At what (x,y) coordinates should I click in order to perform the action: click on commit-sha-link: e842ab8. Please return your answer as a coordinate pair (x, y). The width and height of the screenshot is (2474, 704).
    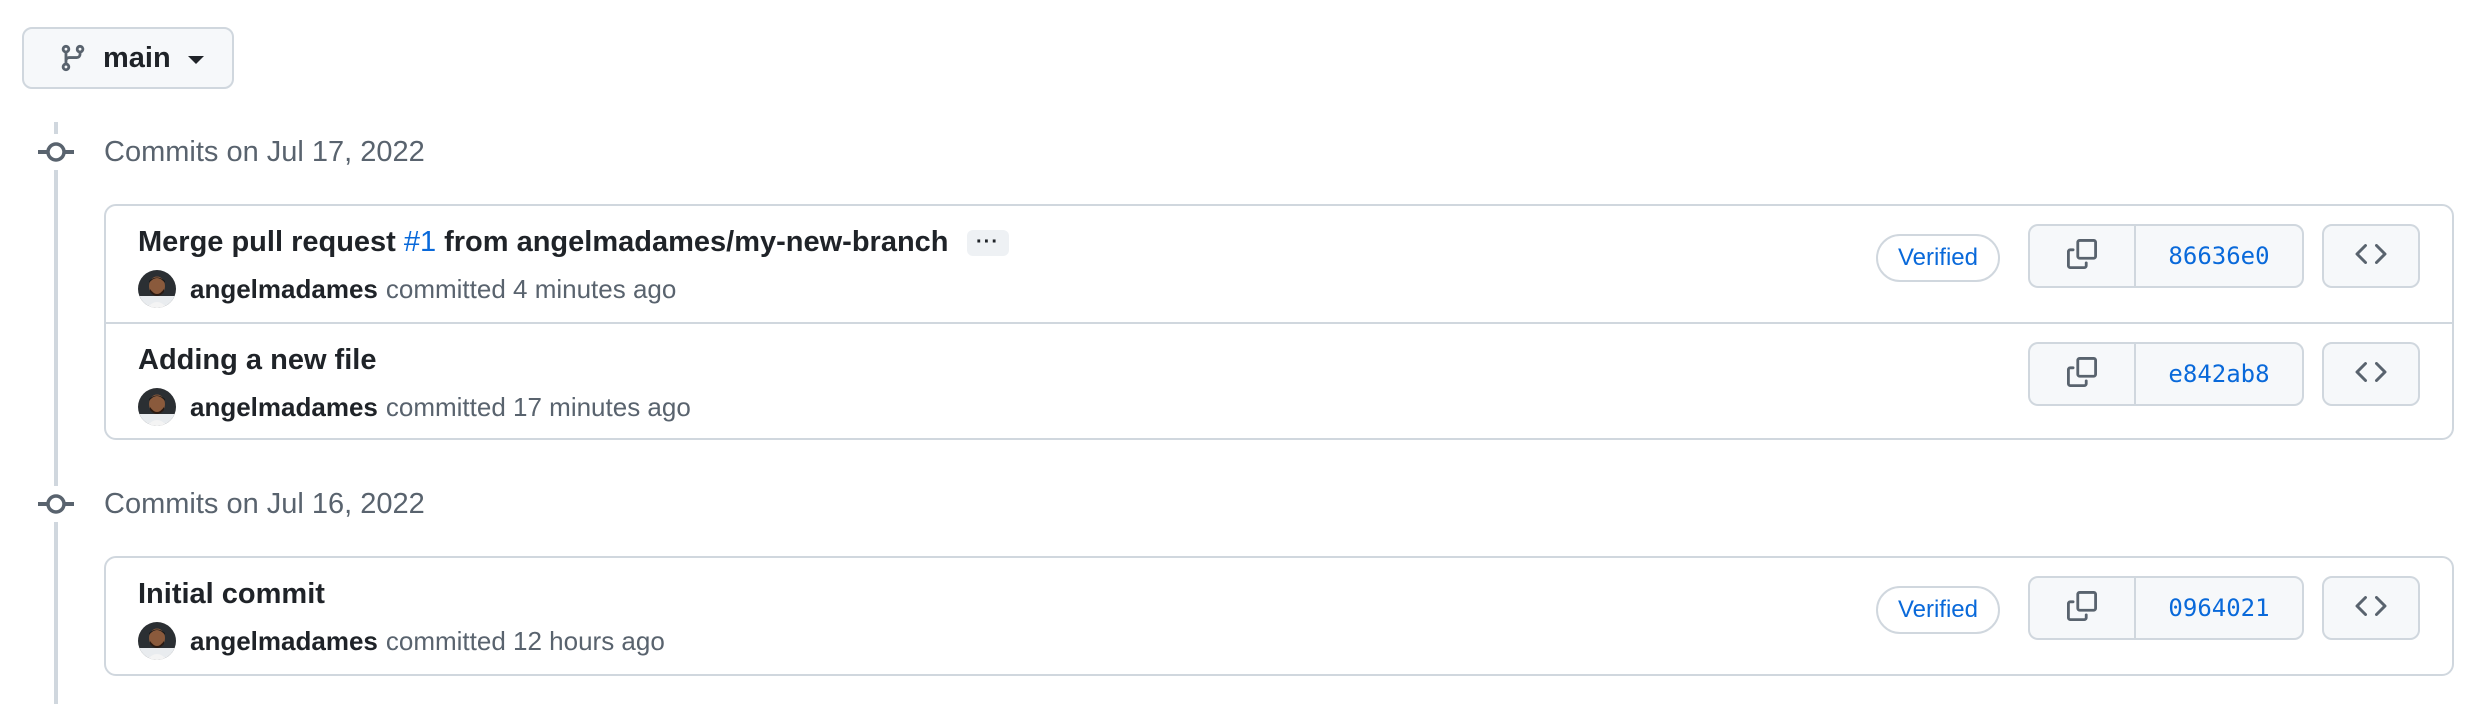
    Looking at the image, I should click on (2219, 374).